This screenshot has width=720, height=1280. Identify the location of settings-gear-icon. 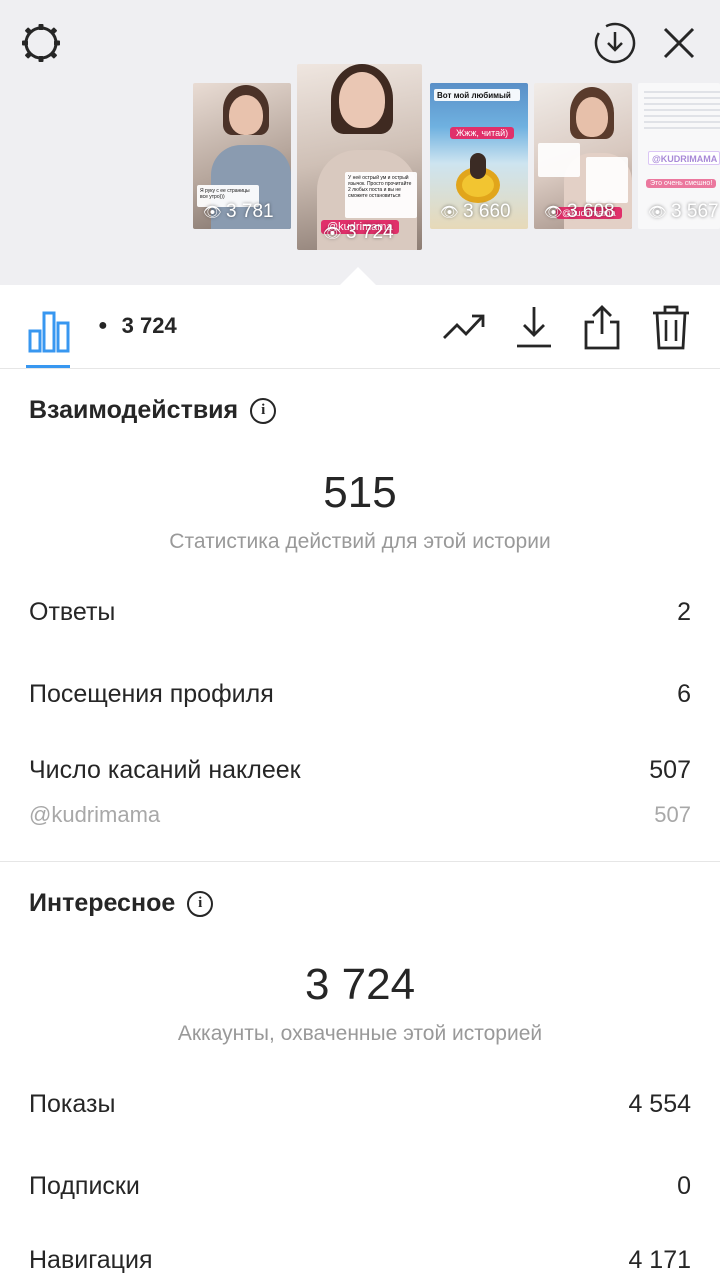
(41, 43).